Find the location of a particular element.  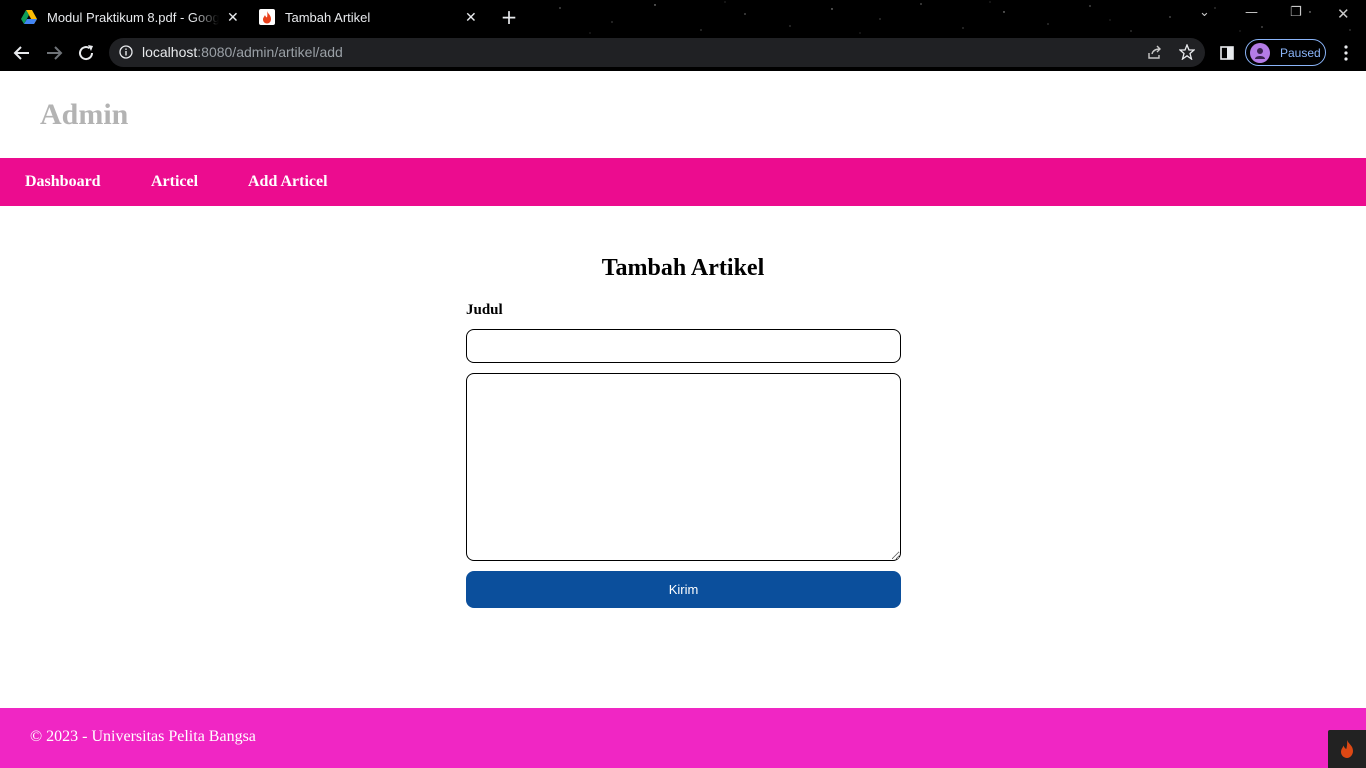

nav-link-dashboard: Dashboard is located at coordinates (63, 182).